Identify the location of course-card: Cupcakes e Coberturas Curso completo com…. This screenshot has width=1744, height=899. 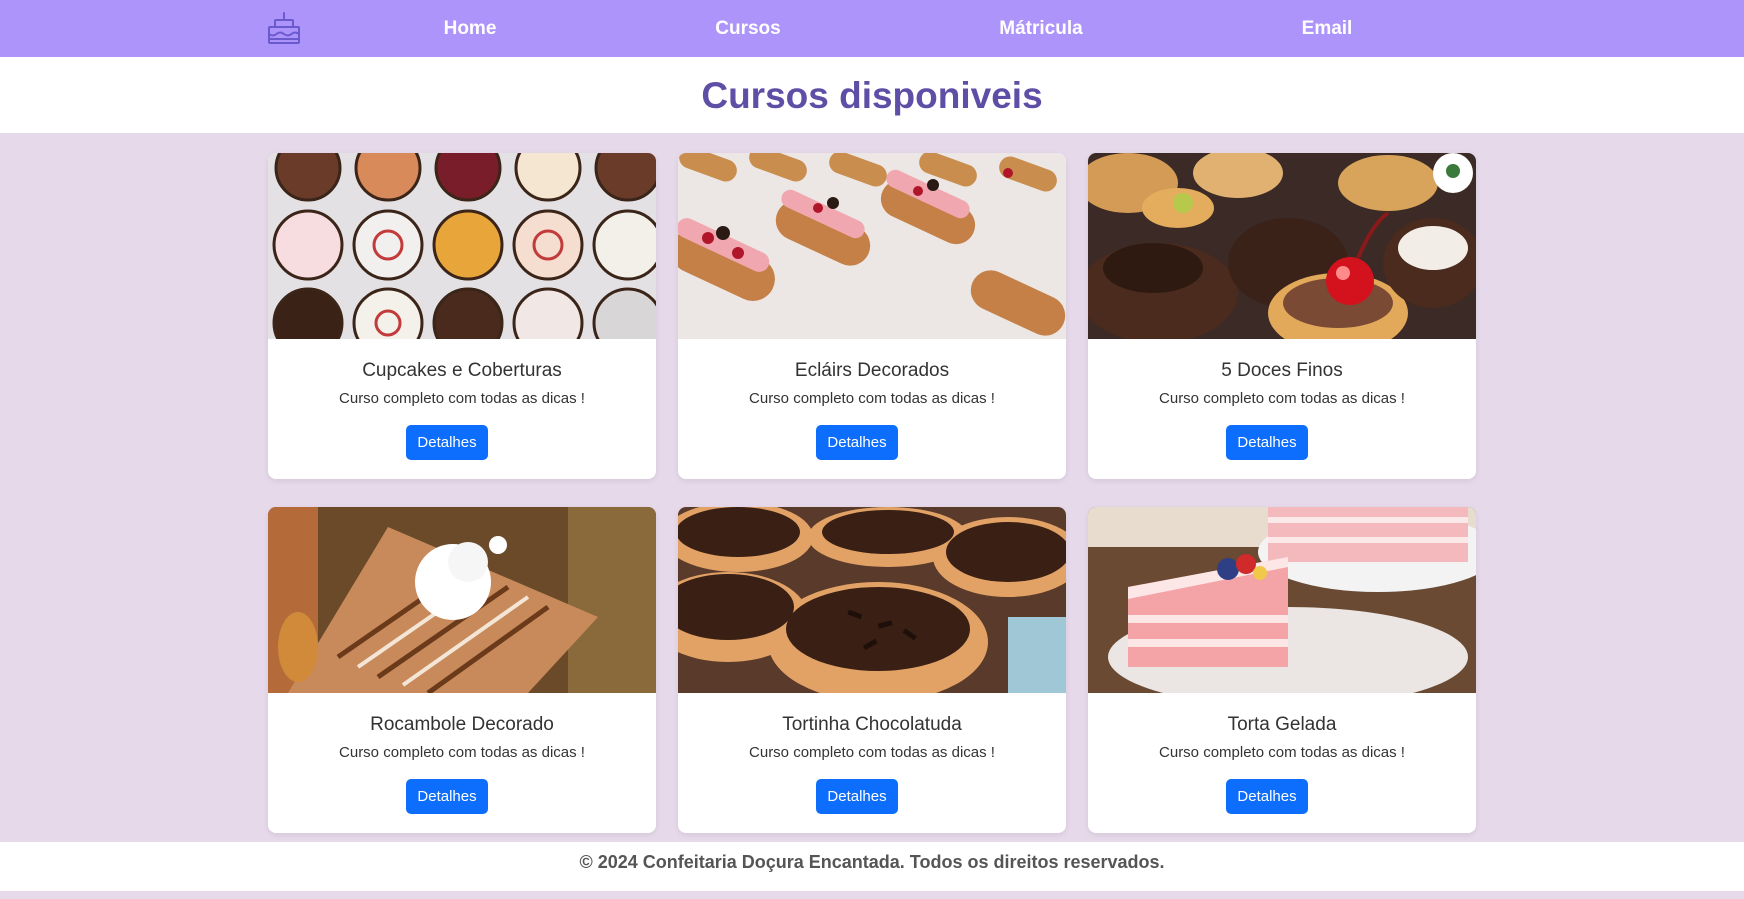
(462, 316).